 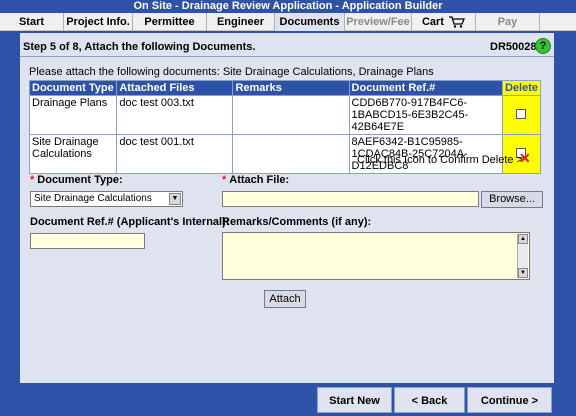 I want to click on tab-cart: Cart, so click(x=444, y=22).